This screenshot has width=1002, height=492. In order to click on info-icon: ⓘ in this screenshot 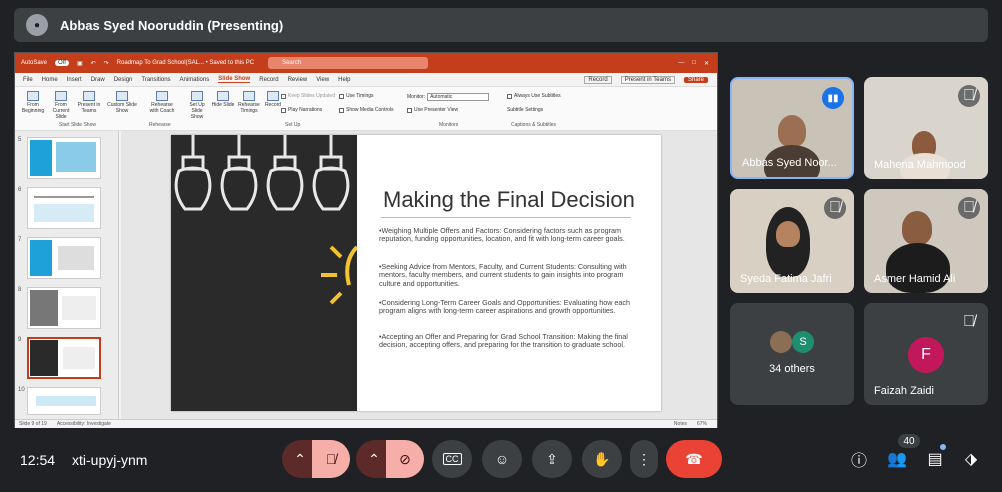, I will do `click(858, 461)`.